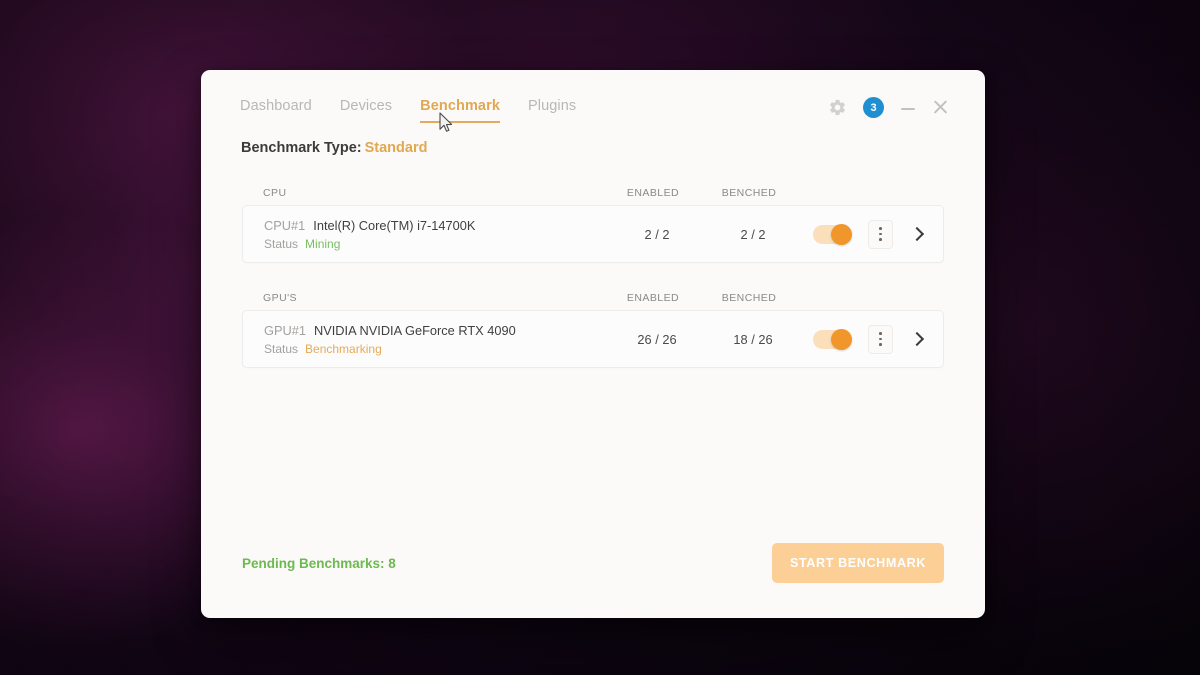 Image resolution: width=1200 pixels, height=675 pixels. What do you see at coordinates (657, 339) in the screenshot?
I see `device-enabled-count: 26 / 26` at bounding box center [657, 339].